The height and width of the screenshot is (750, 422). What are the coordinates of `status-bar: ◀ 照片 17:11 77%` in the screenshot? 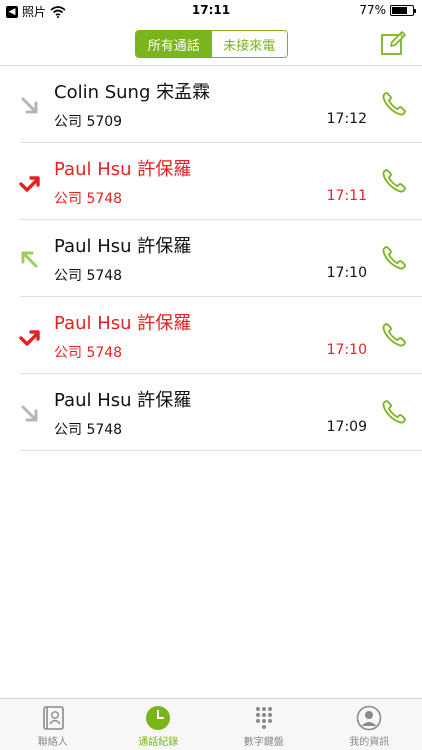 It's located at (211, 11).